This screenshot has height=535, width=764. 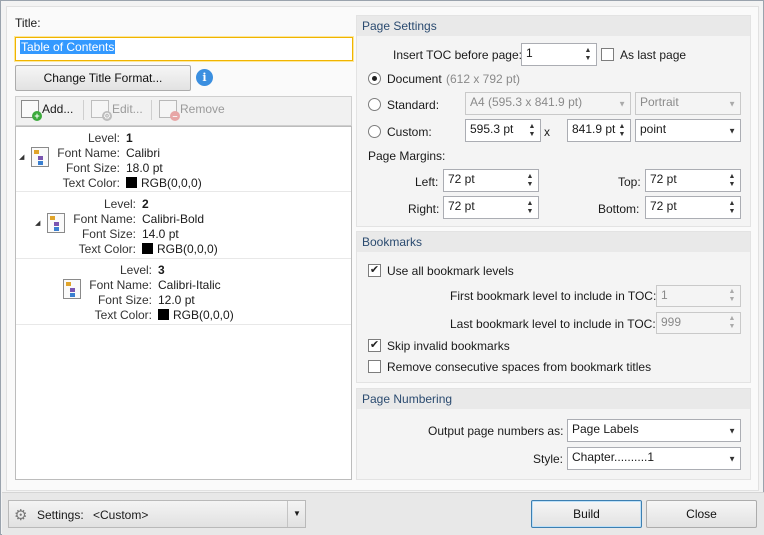 What do you see at coordinates (653, 129) in the screenshot?
I see `unit-value: point` at bounding box center [653, 129].